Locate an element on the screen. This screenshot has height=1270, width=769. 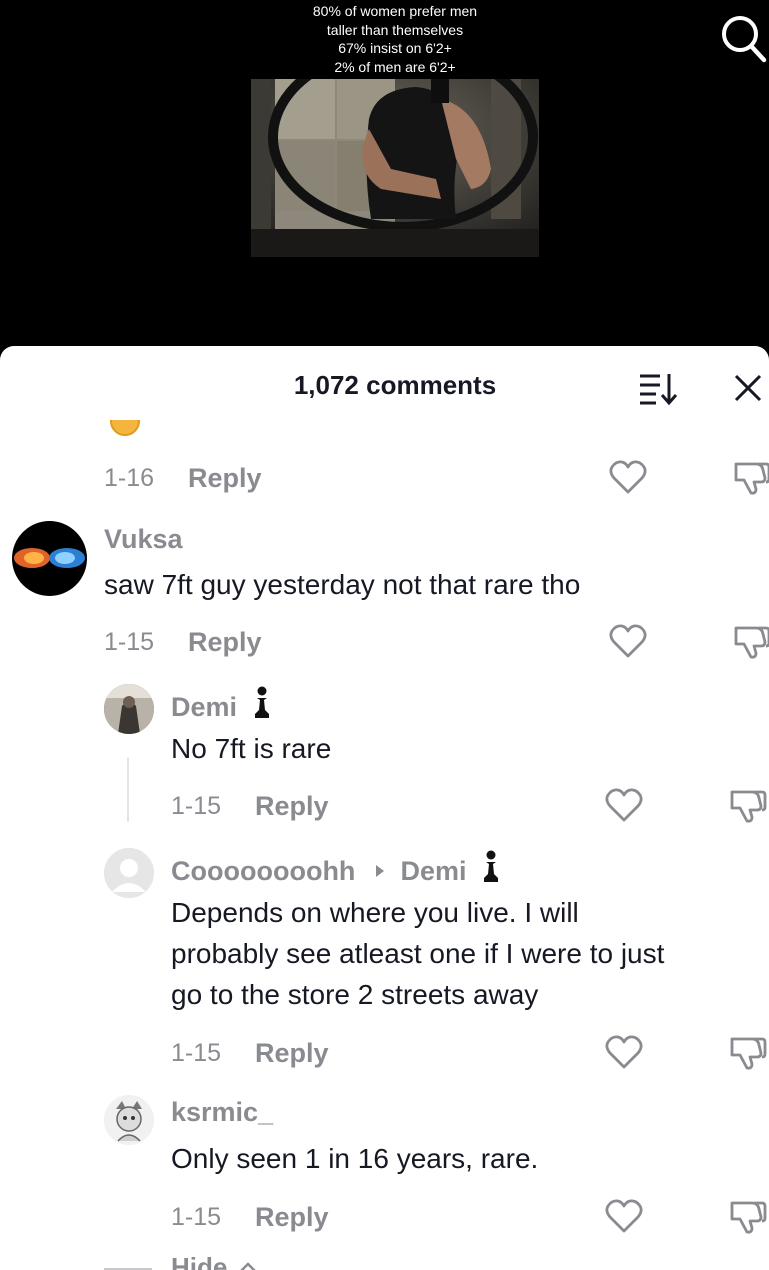
comment-username: ksrmic_ is located at coordinates (222, 1112).